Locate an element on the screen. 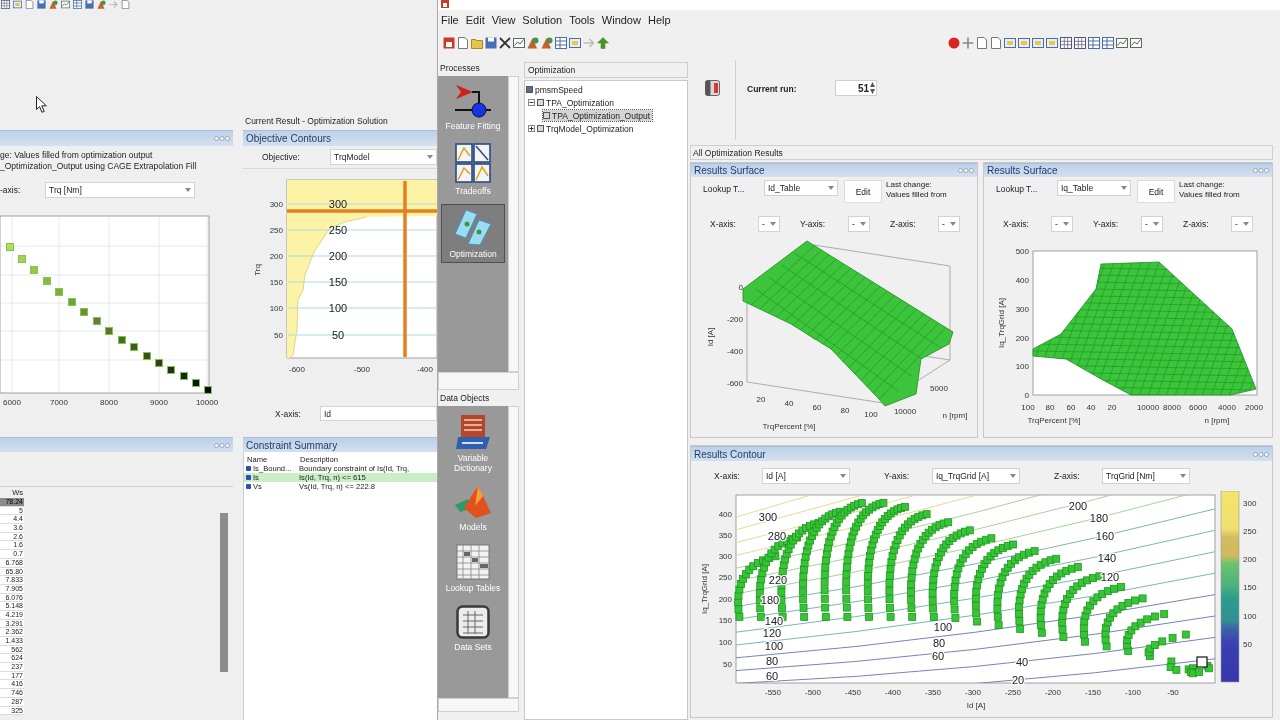 The image size is (1280, 720). dot-icon is located at coordinates (954, 43).